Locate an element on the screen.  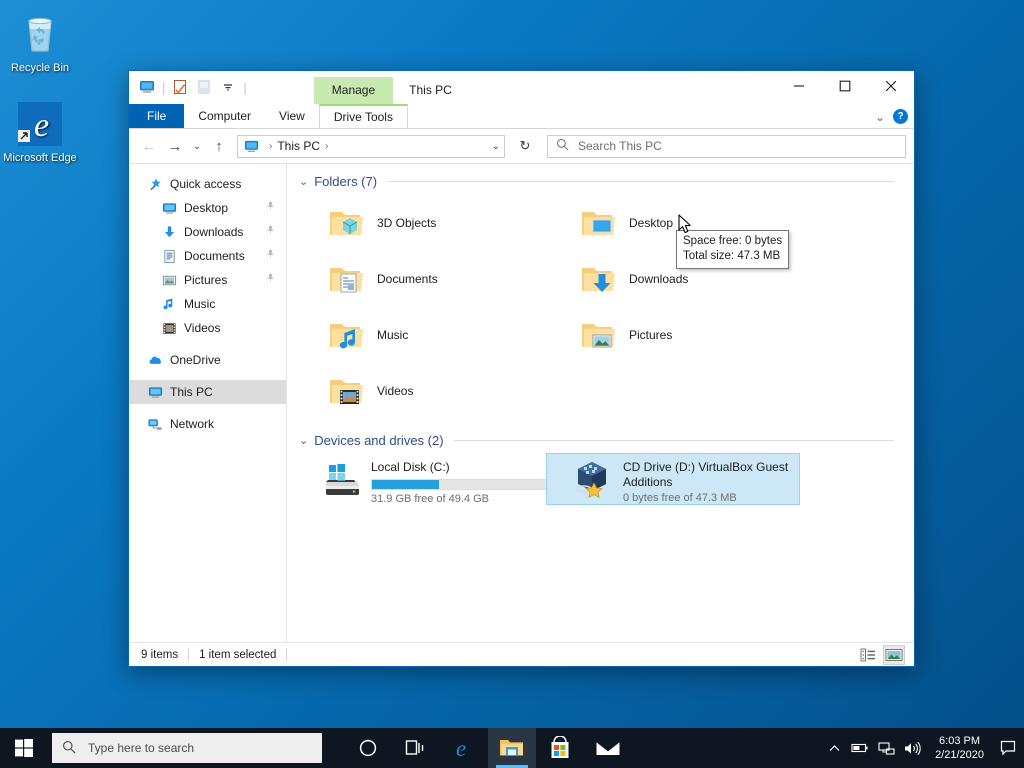
show-hidden-icons-chevron is located at coordinates (834, 748).